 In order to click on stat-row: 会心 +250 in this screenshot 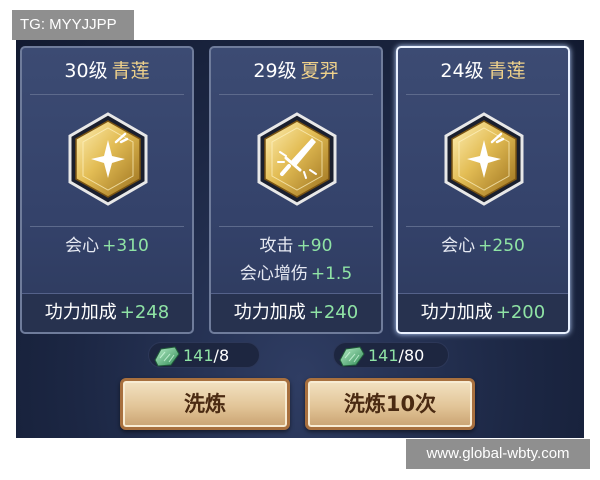, I will do `click(483, 246)`.